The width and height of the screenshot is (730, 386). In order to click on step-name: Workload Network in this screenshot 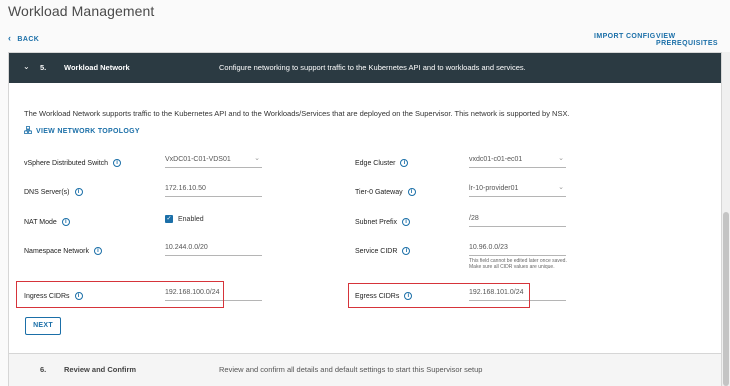, I will do `click(97, 67)`.